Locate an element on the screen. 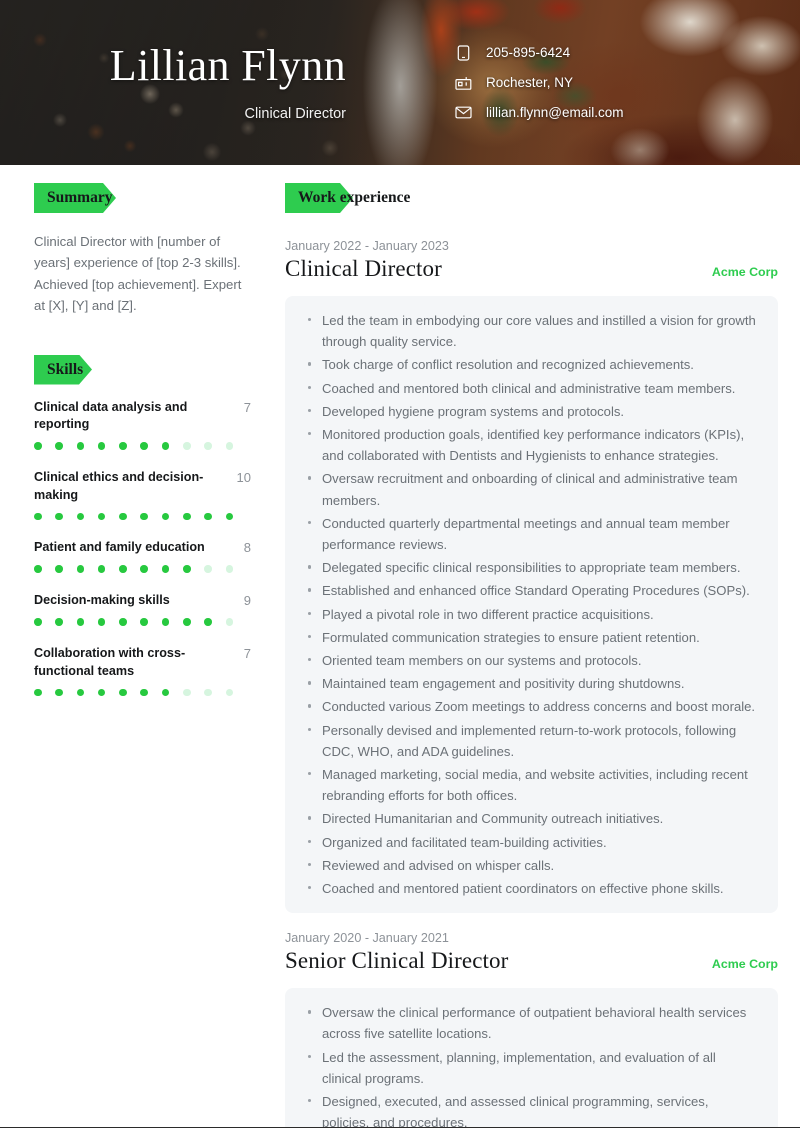 The image size is (800, 1128). skill-score: 9 is located at coordinates (247, 600).